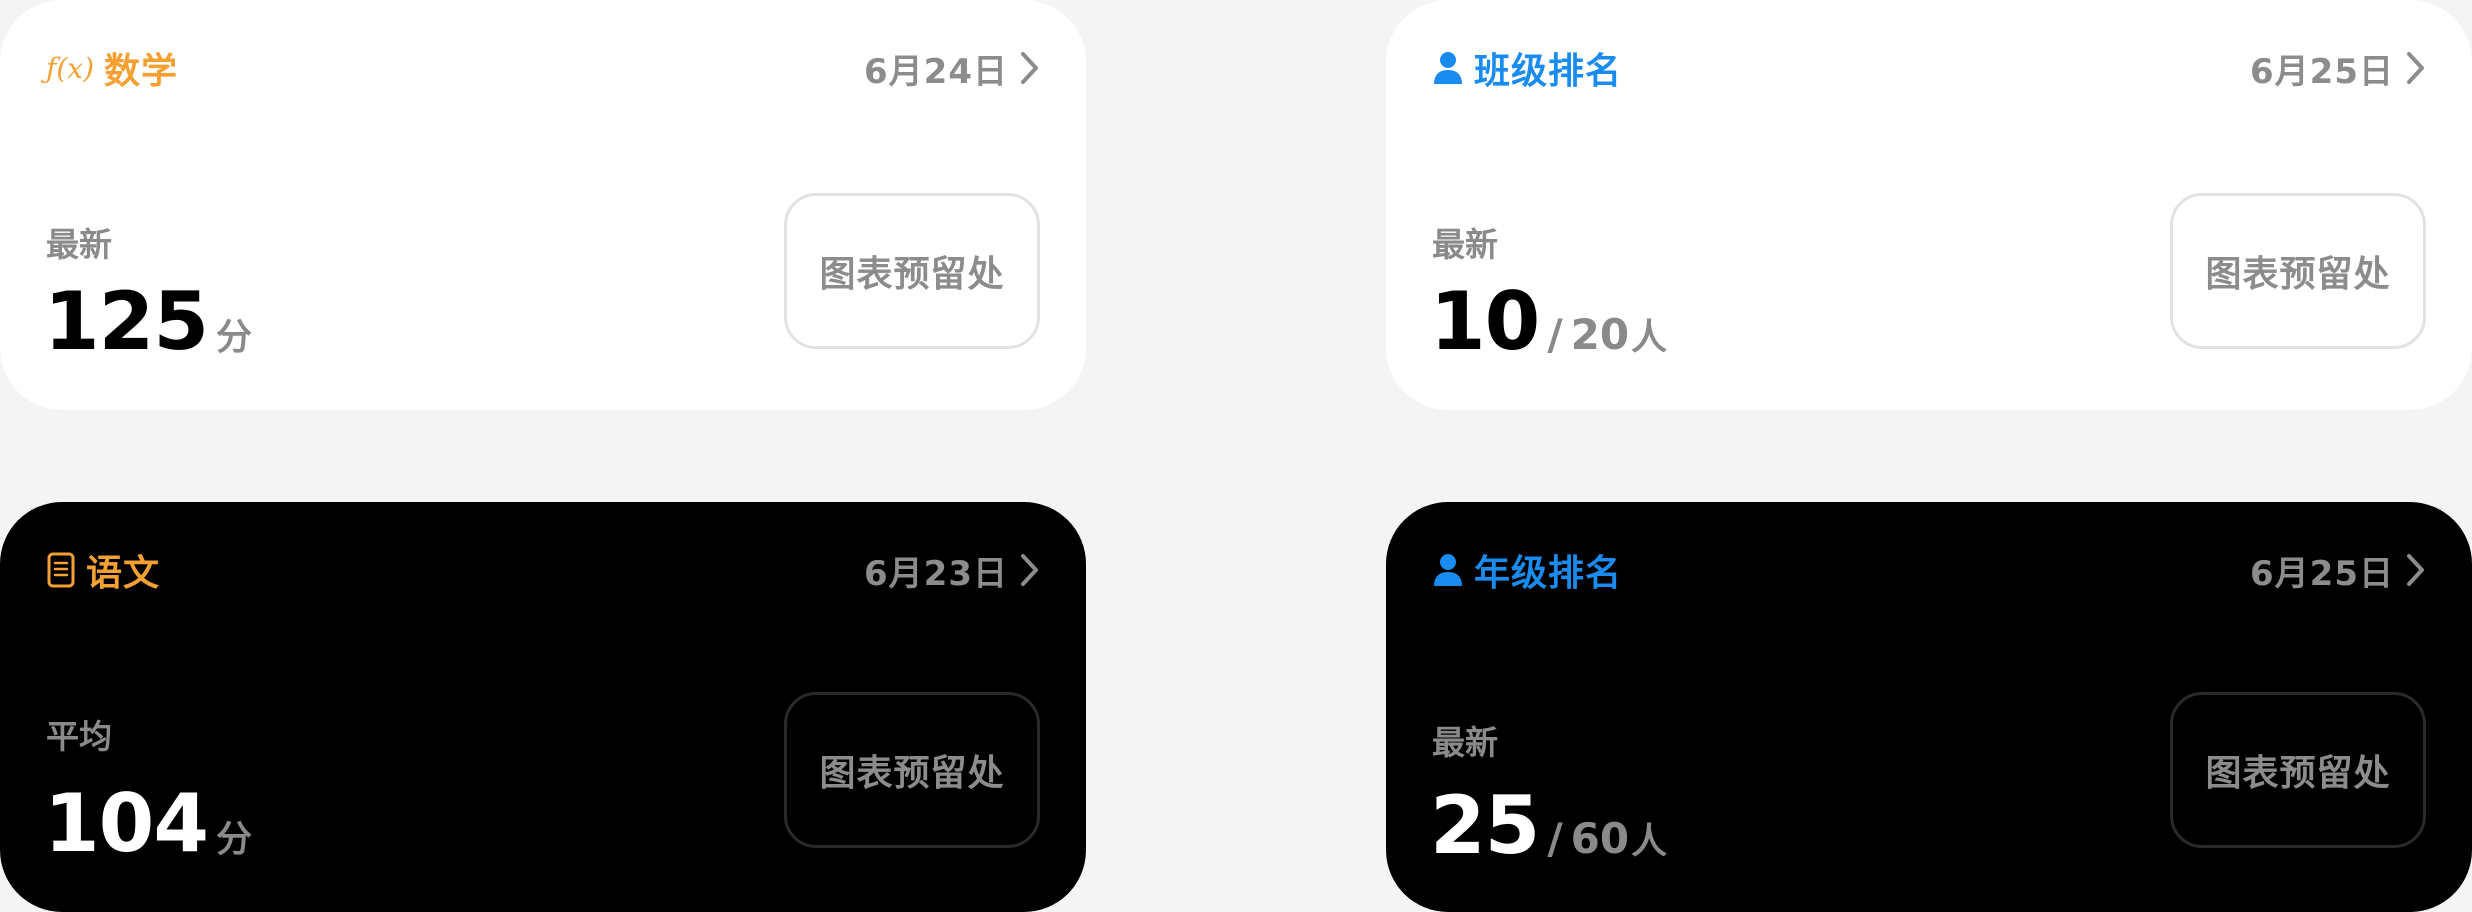 This screenshot has height=912, width=2472. I want to click on metric-value: 25 / 60 人, so click(1548, 826).